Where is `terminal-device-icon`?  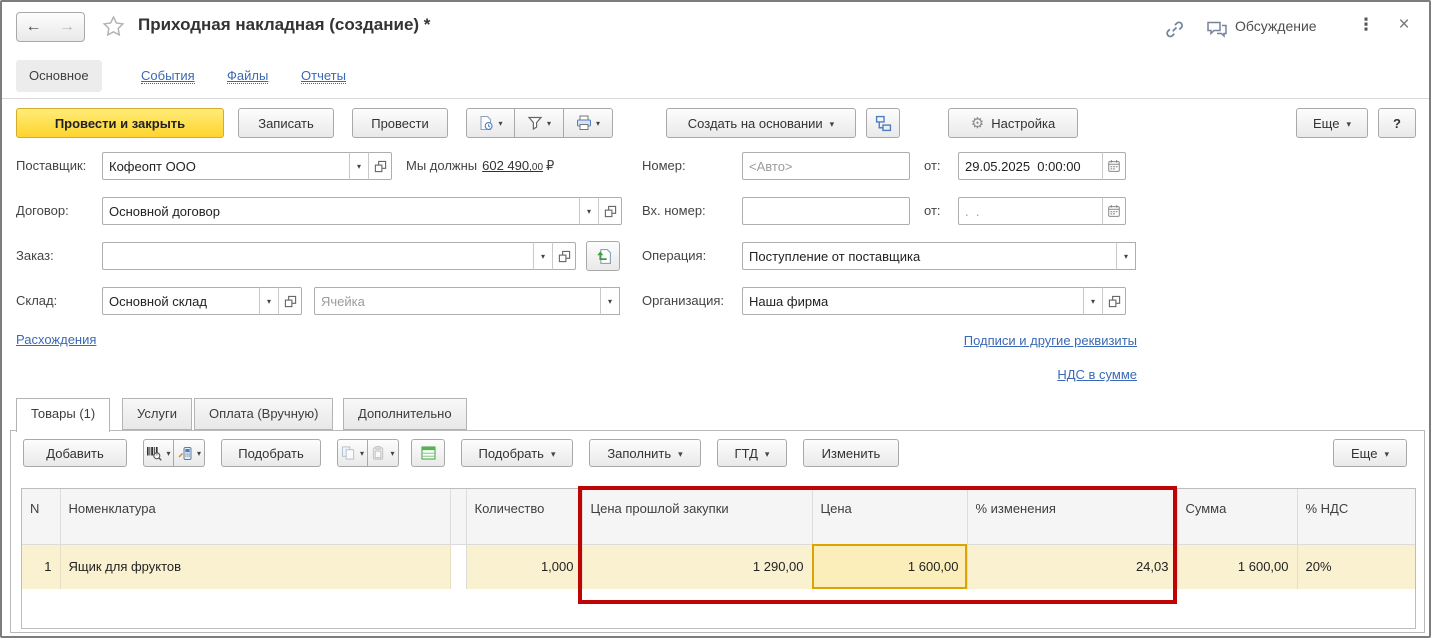 terminal-device-icon is located at coordinates (185, 453).